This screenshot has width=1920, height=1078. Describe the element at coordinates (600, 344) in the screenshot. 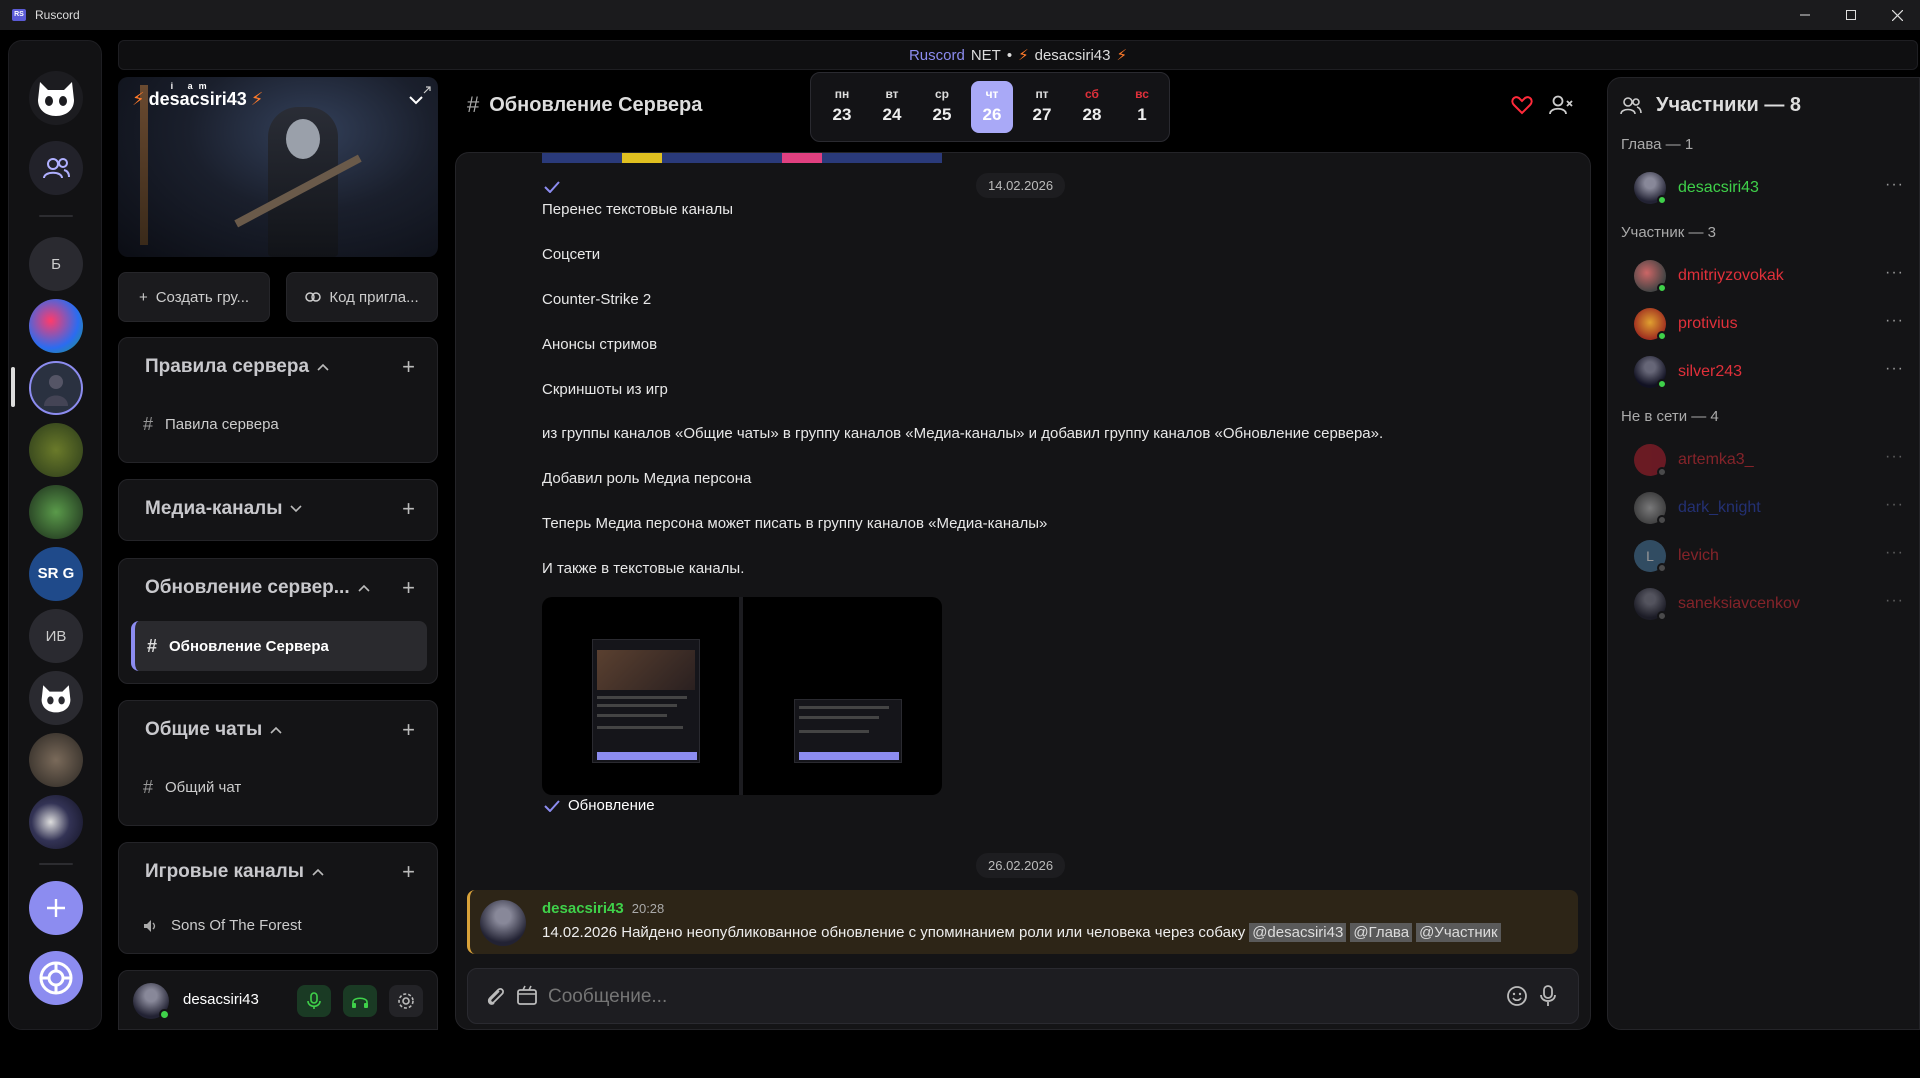

I see `message-line: Анонсы стримов` at that location.